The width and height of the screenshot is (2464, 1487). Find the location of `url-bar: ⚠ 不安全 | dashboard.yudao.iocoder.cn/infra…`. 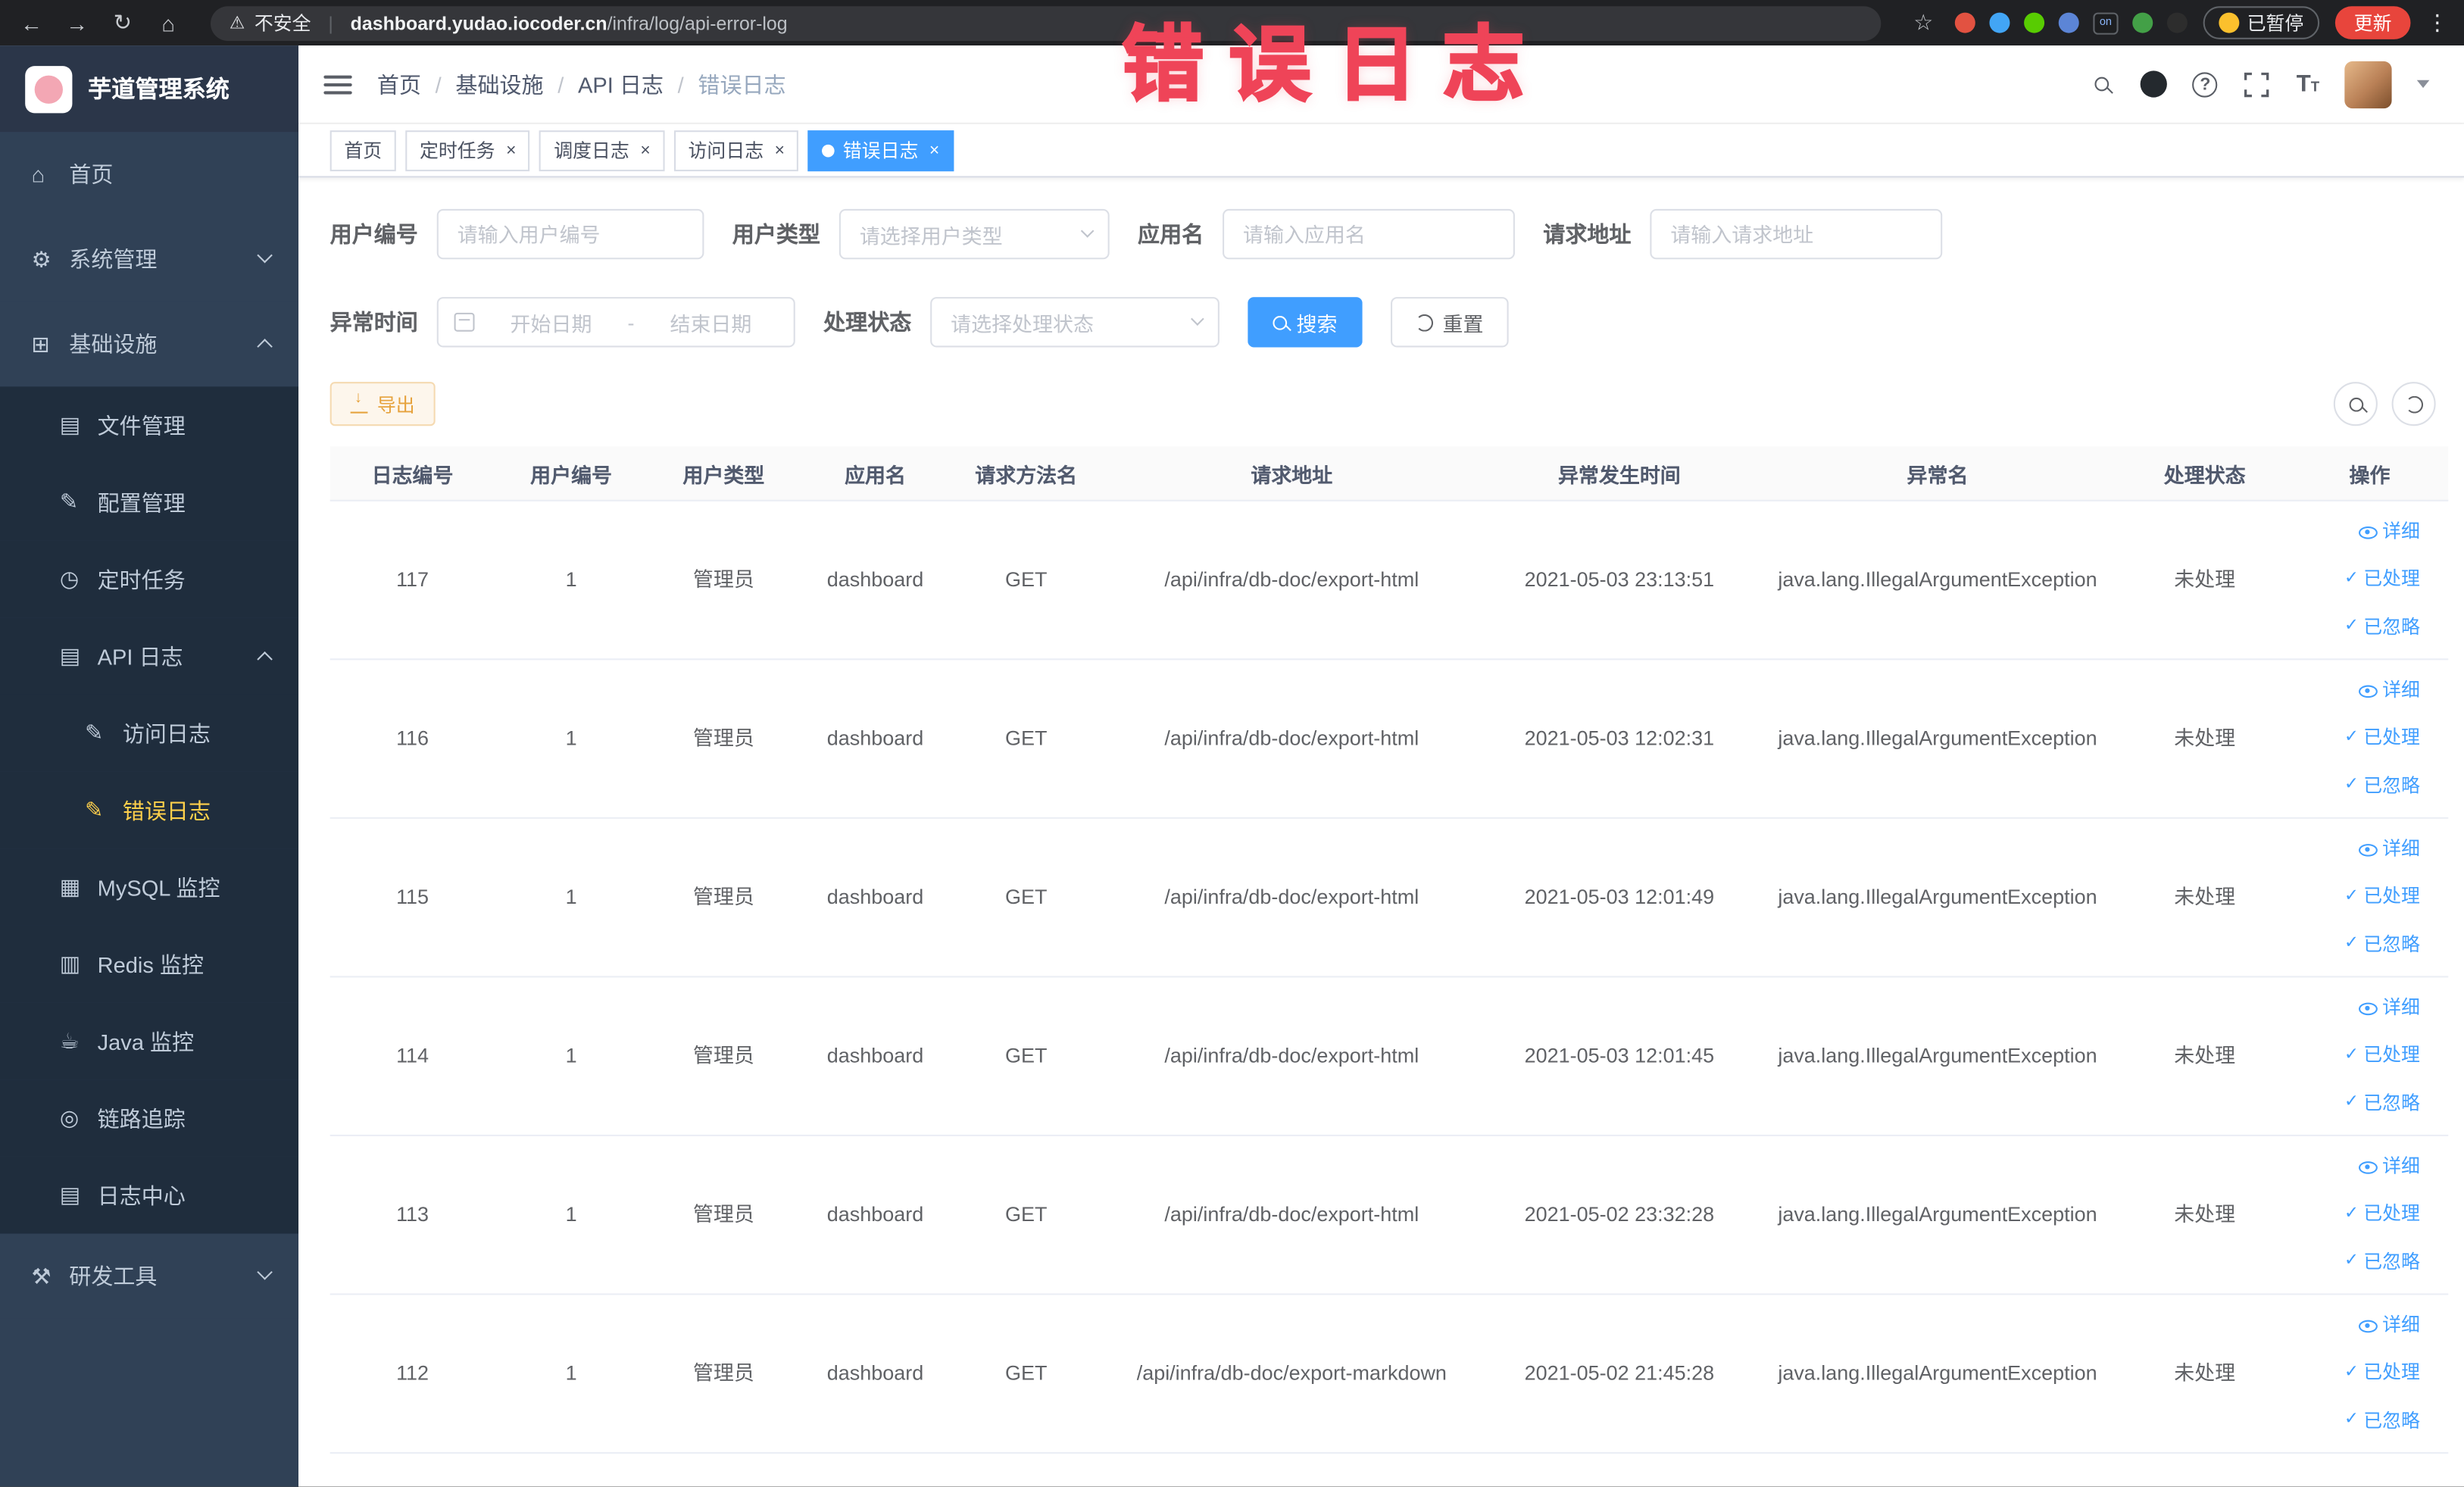

url-bar: ⚠ 不安全 | dashboard.yudao.iocoder.cn/infra… is located at coordinates (1046, 22).